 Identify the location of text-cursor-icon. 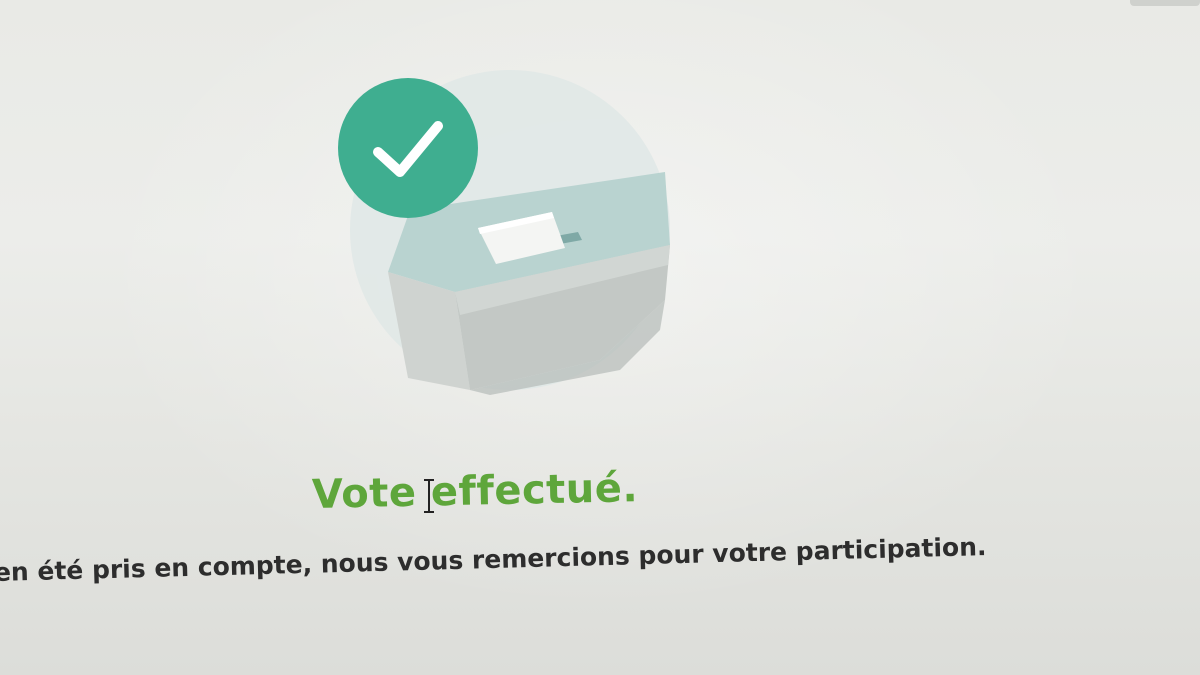
(429, 496).